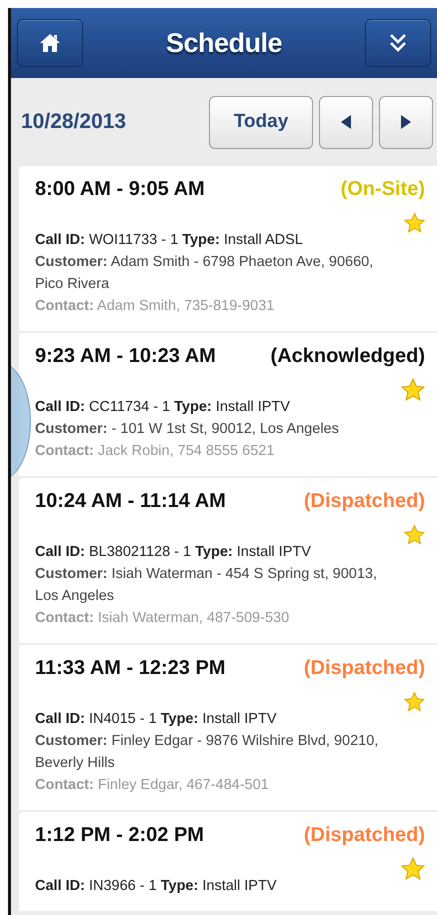  What do you see at coordinates (204, 273) in the screenshot?
I see `customer-info: Customer: Adam Smith - 6798 Phaeton Ave, 90660, Pico Rivera` at bounding box center [204, 273].